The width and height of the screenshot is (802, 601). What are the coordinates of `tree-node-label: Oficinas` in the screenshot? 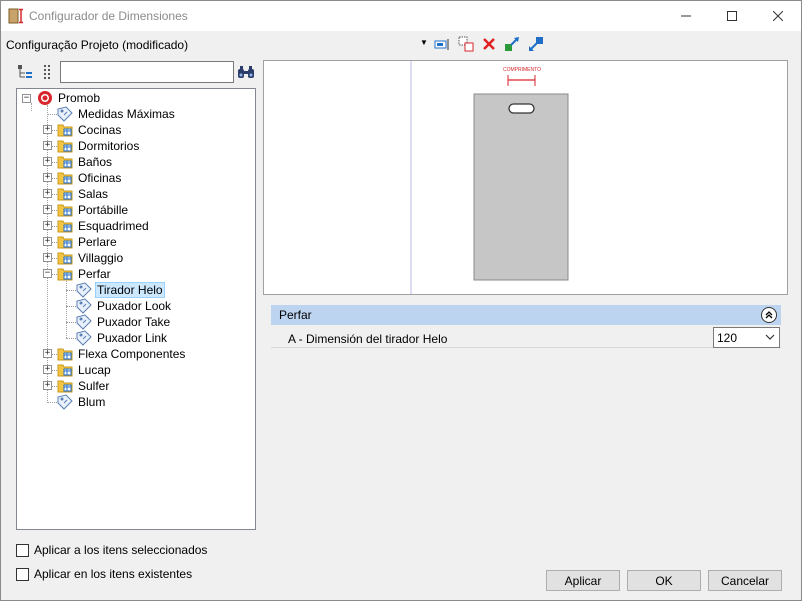 It's located at (100, 178).